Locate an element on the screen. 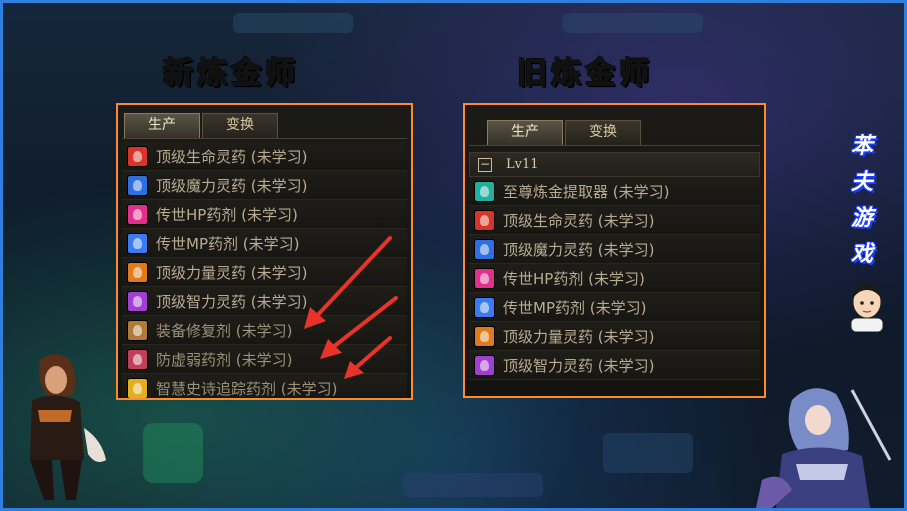  brand-char: 夫 is located at coordinates (861, 182).